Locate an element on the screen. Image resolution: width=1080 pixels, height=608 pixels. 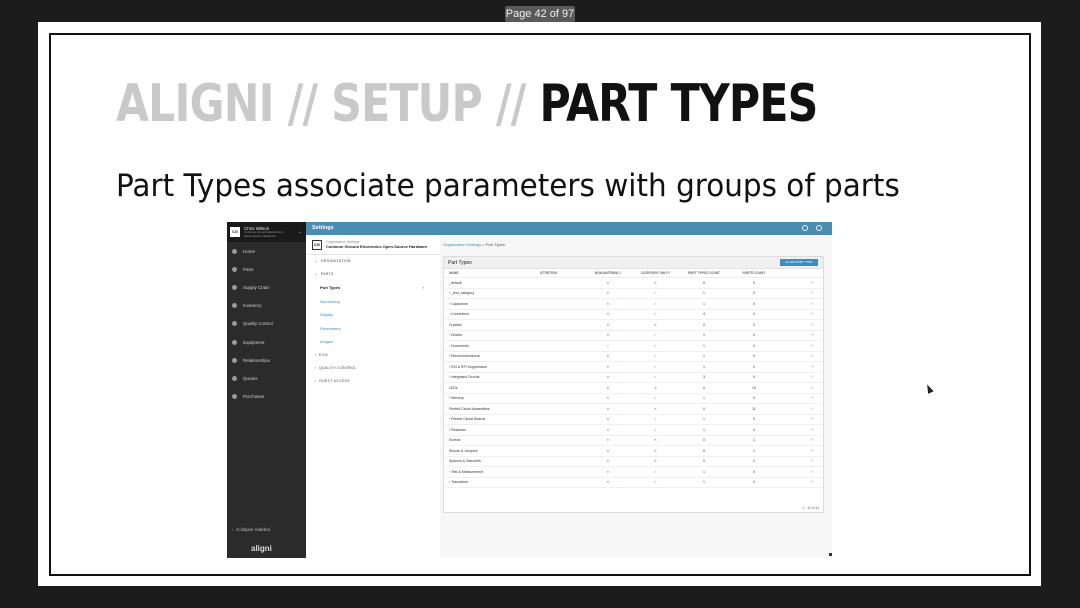
sidebar-item-inventory: Inventory is located at coordinates (266, 306).